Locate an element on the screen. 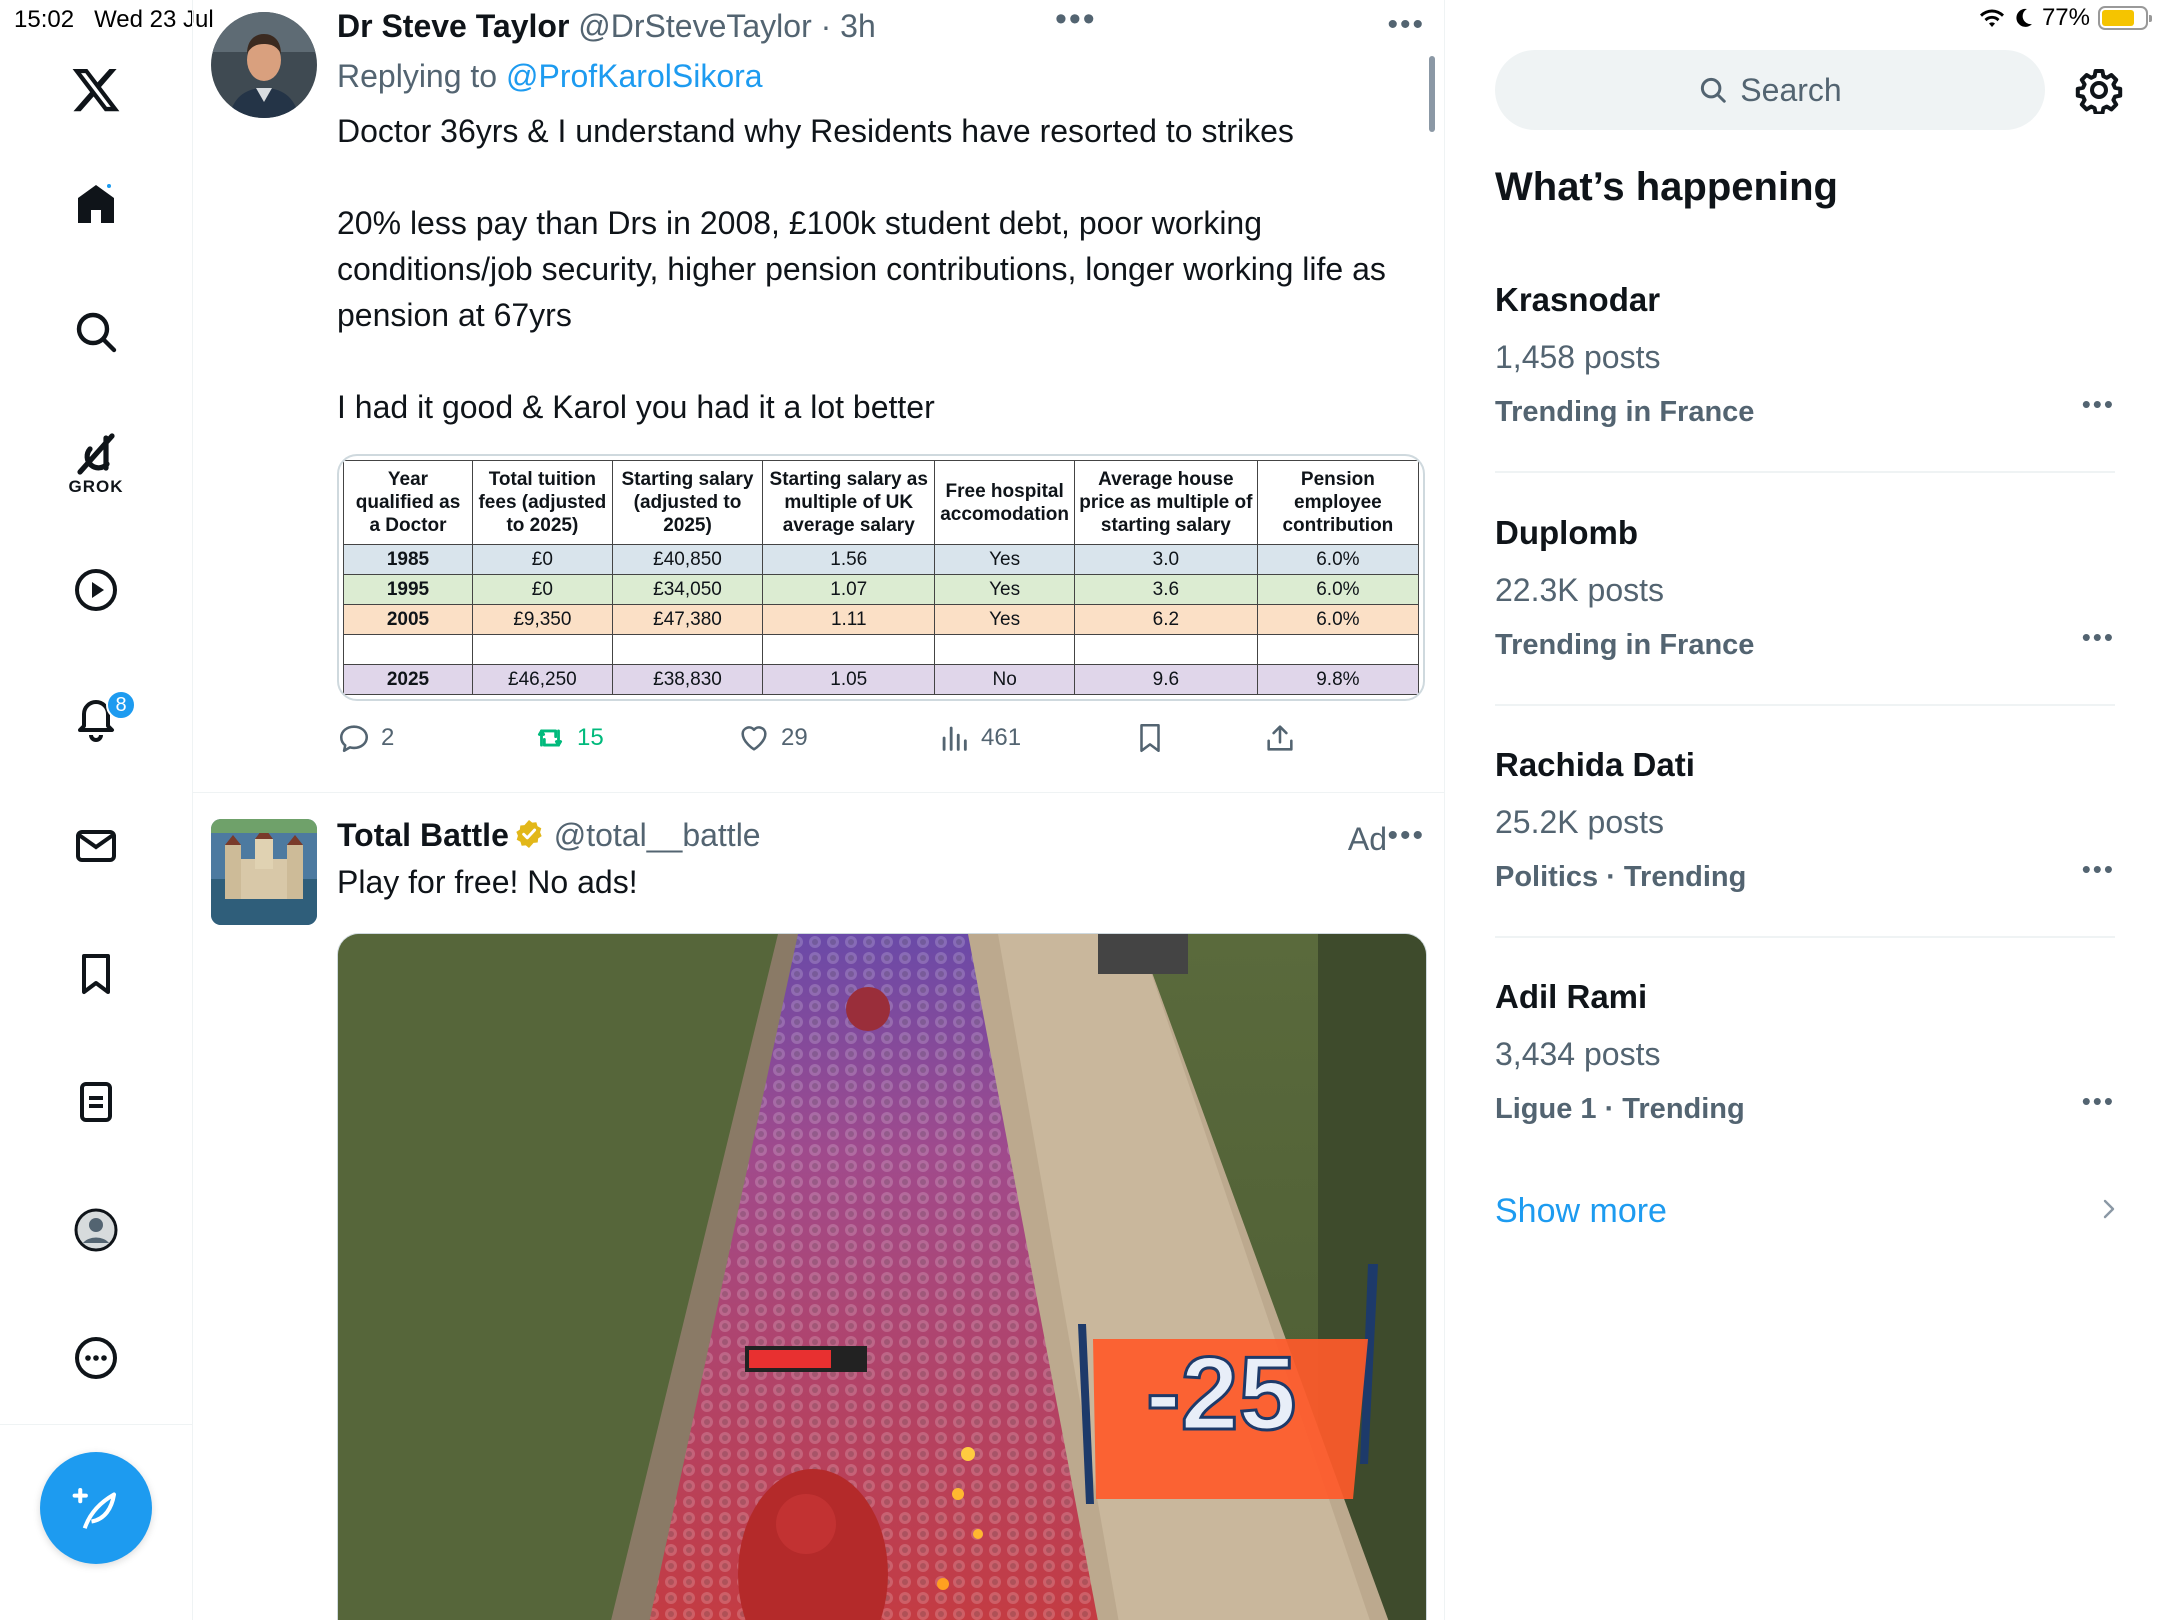  table-cell: 1.07 is located at coordinates (849, 589).